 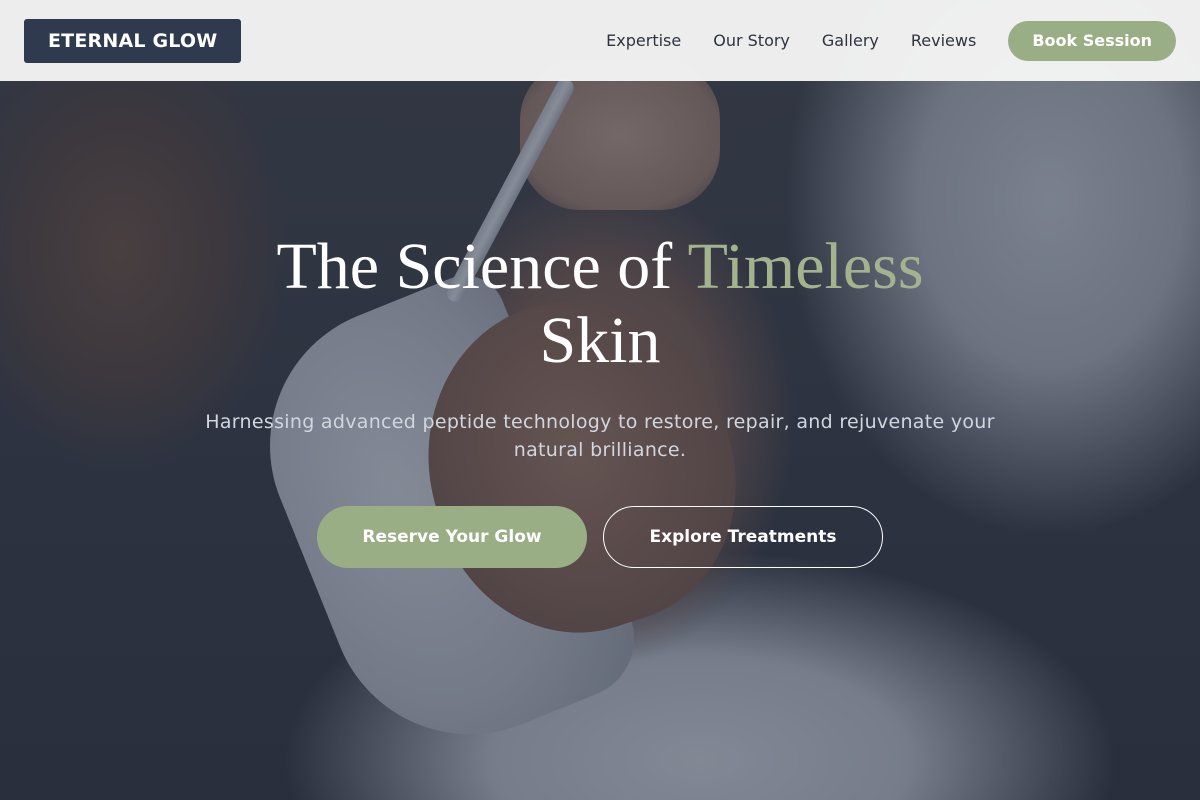 I want to click on brand-logo: ETERNAL GLOW, so click(x=133, y=40).